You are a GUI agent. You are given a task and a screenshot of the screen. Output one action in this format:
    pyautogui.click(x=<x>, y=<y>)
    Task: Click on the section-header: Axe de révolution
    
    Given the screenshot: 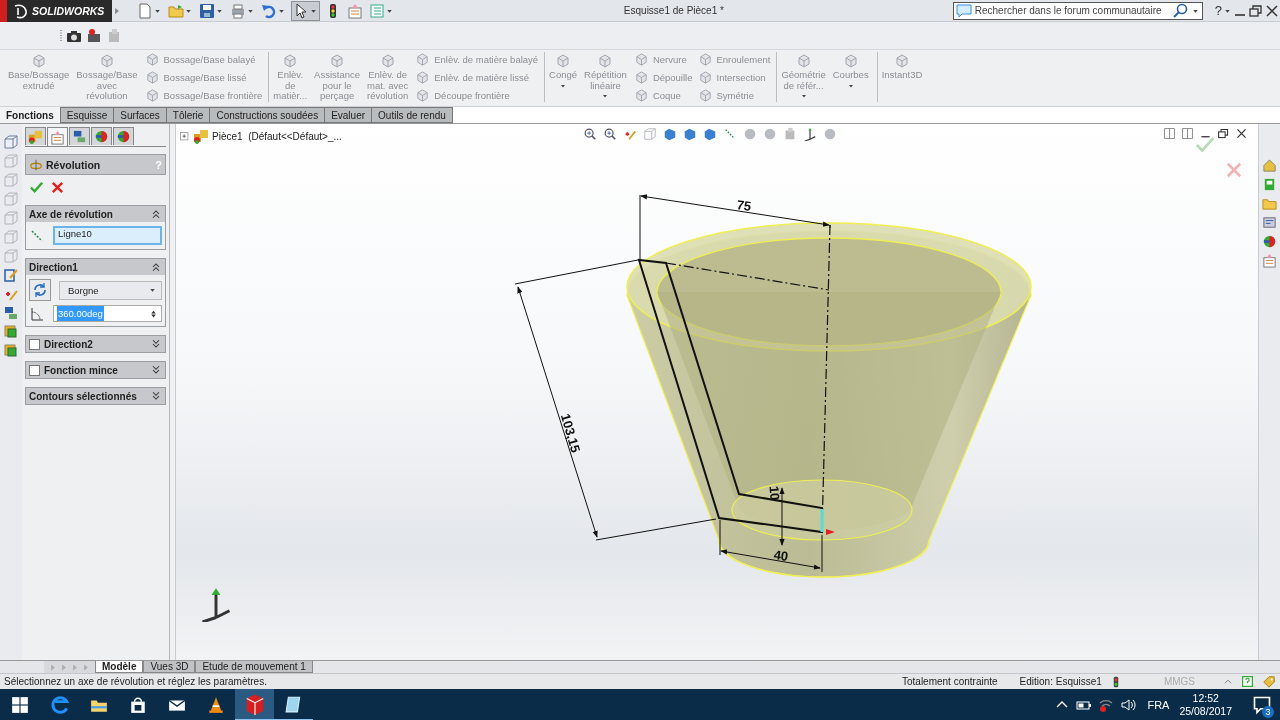 What is the action you would take?
    pyautogui.click(x=95, y=214)
    